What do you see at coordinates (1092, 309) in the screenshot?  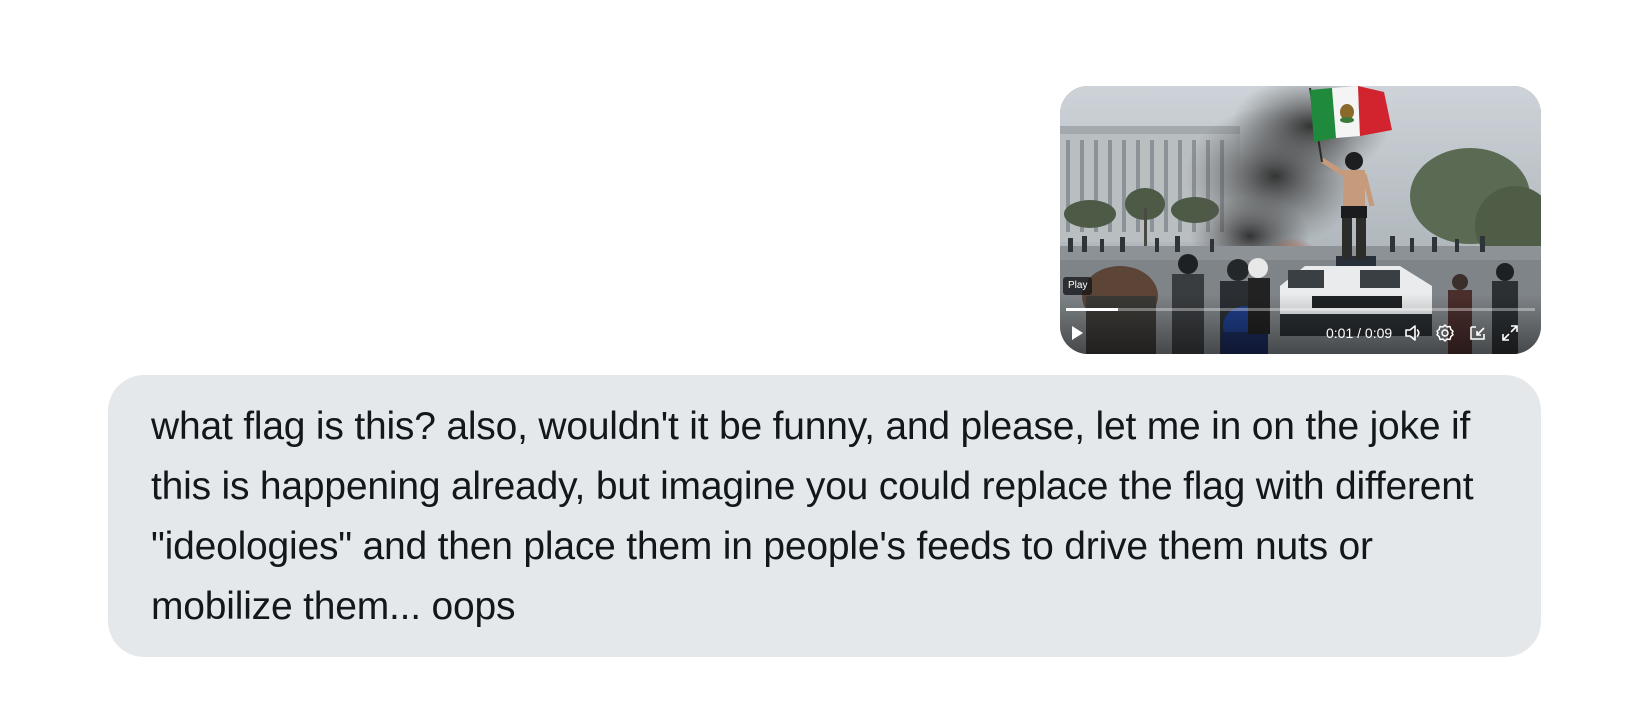 I see `progress-fill` at bounding box center [1092, 309].